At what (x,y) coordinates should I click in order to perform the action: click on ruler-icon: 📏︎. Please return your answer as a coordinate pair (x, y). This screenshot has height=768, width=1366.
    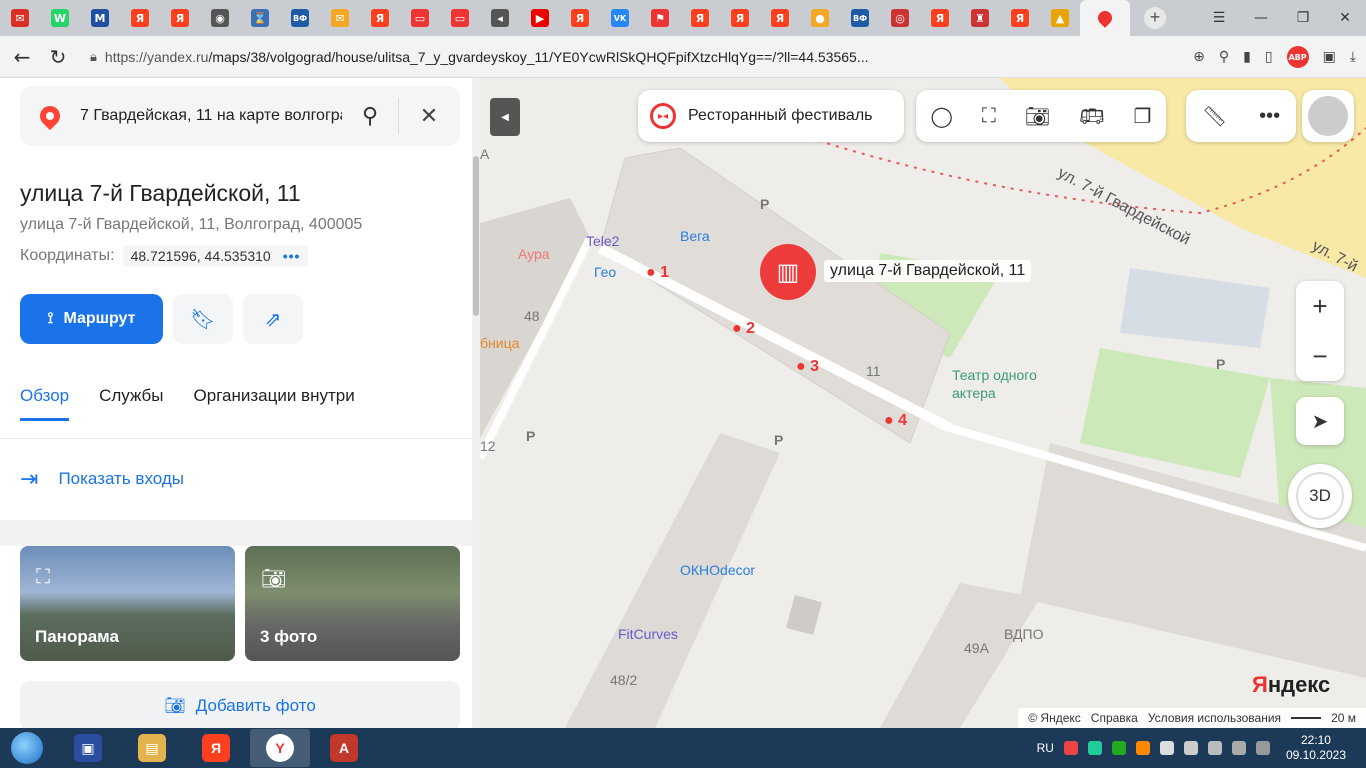
    Looking at the image, I should click on (1214, 116).